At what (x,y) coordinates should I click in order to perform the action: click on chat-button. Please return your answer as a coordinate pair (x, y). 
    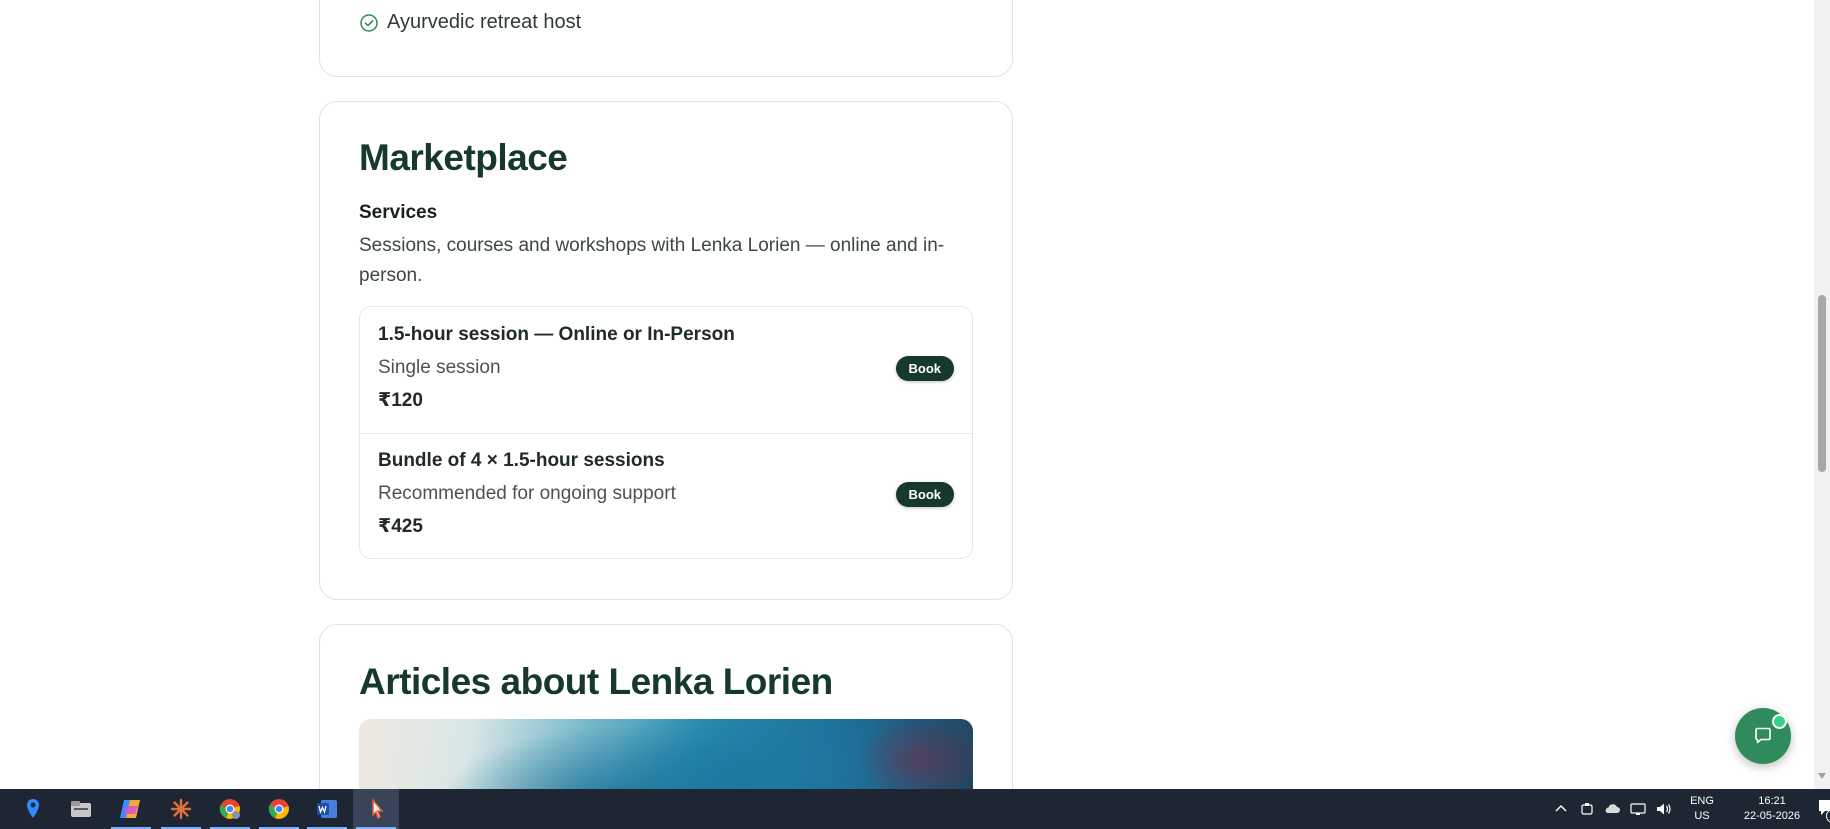
    Looking at the image, I should click on (1763, 736).